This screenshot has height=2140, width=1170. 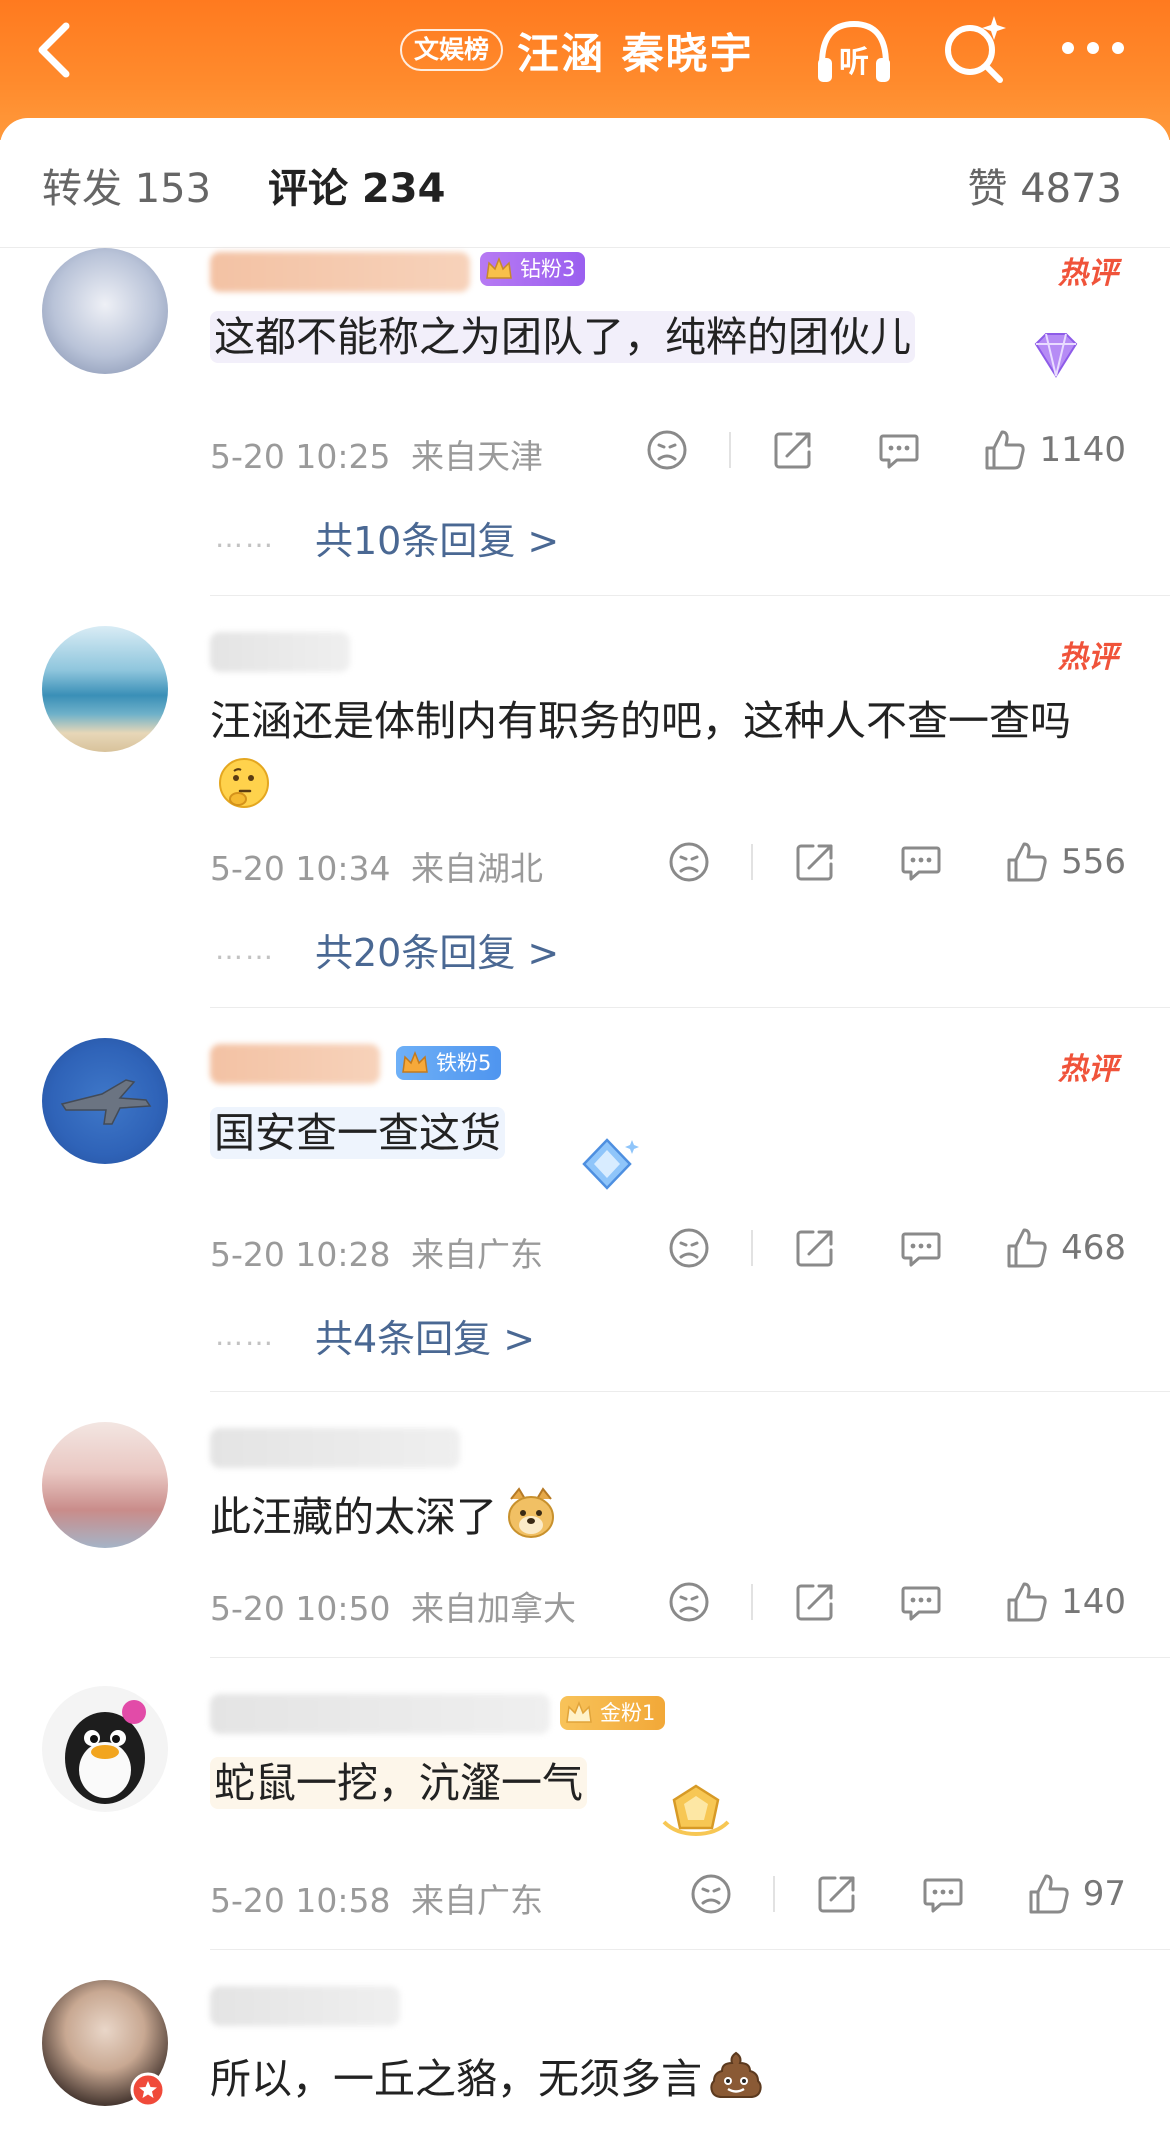 I want to click on view-replies-link: …… 共20条回复 >, so click(x=387, y=949).